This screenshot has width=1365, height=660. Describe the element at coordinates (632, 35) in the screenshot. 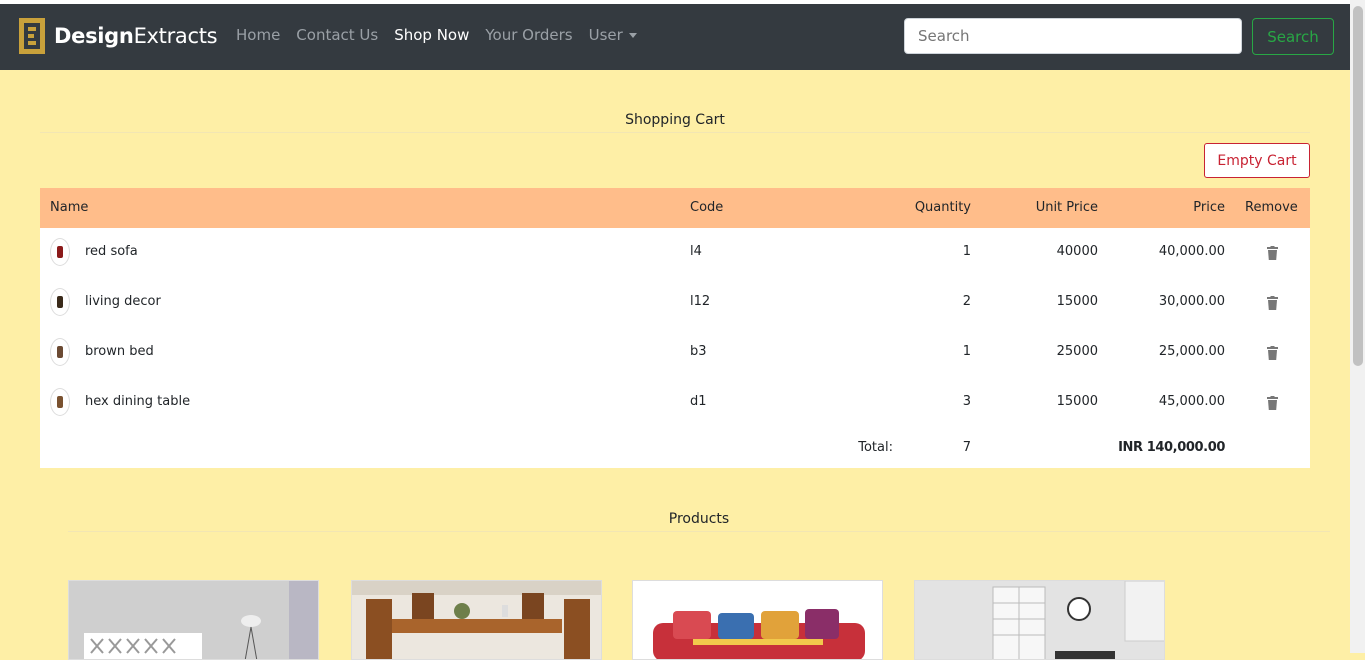

I see `caret-down-icon` at that location.